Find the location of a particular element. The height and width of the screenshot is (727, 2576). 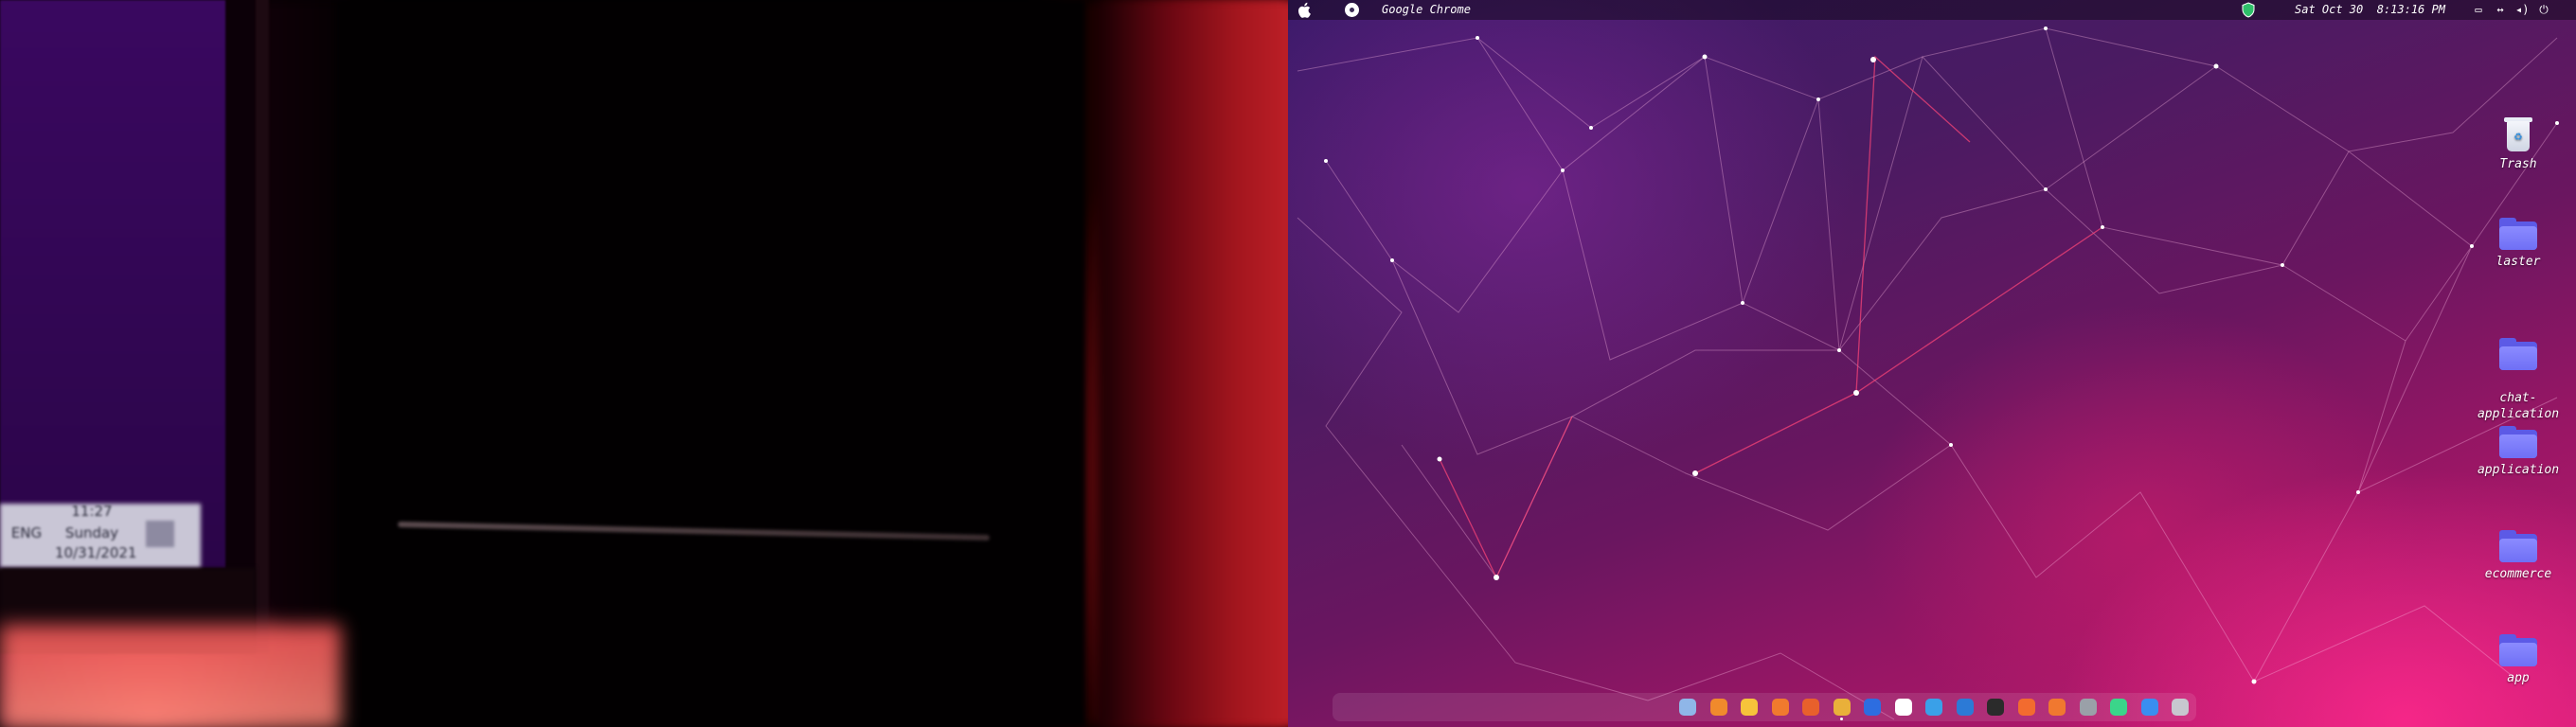

dock-background is located at coordinates (1764, 707).